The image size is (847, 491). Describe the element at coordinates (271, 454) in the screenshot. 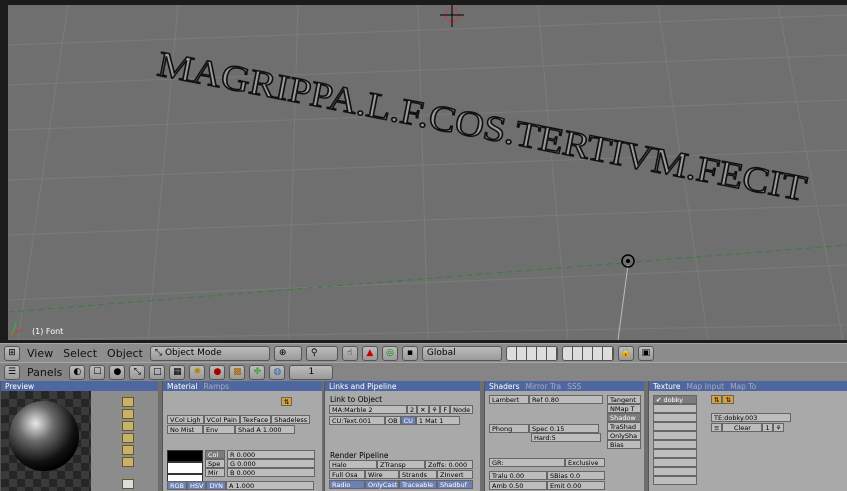

I see `r-slider: R 0.000` at that location.